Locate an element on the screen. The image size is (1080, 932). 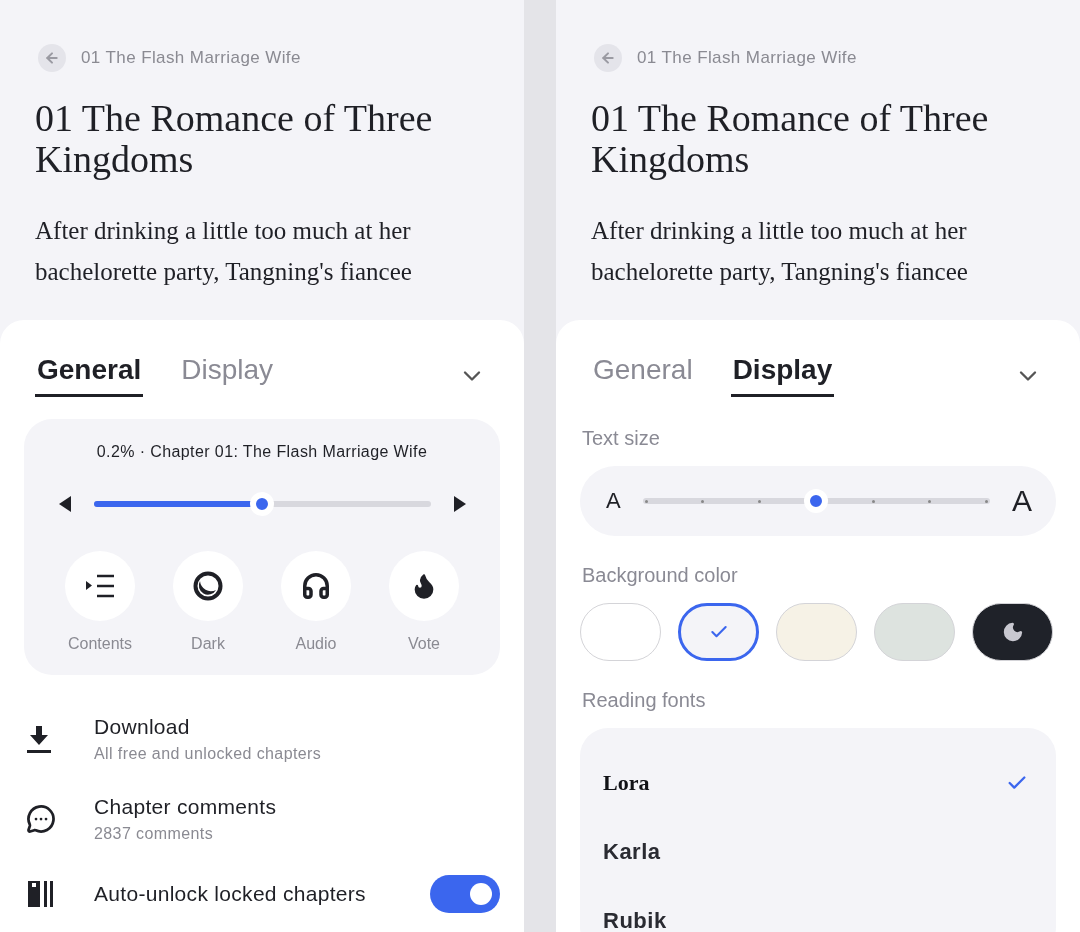
font-option: Rubik is located at coordinates (818, 909).